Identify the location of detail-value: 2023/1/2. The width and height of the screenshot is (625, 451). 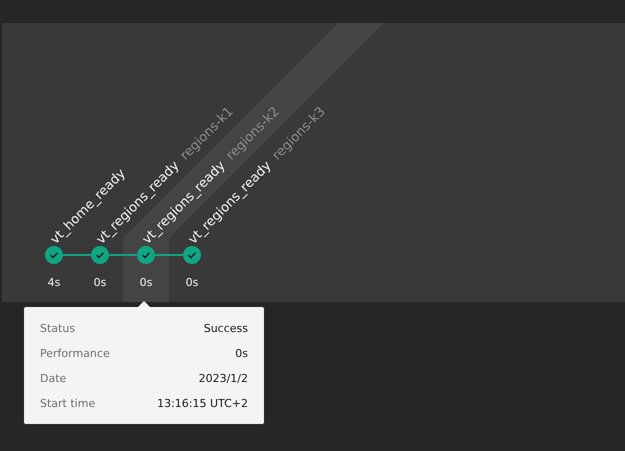
(223, 379).